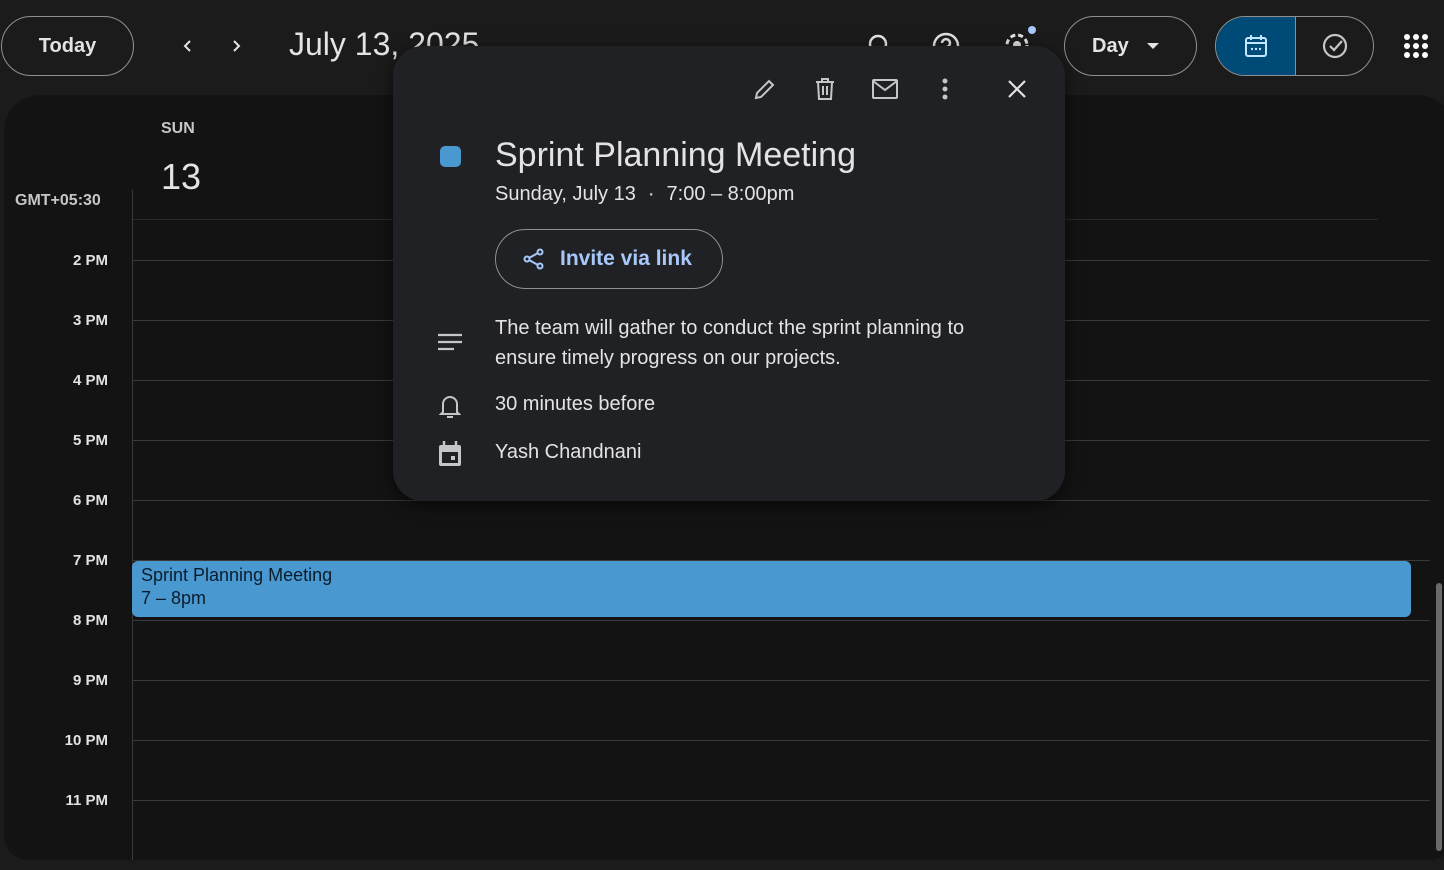 This screenshot has width=1444, height=870. Describe the element at coordinates (575, 404) in the screenshot. I see `event-reminder: 30 minutes before` at that location.